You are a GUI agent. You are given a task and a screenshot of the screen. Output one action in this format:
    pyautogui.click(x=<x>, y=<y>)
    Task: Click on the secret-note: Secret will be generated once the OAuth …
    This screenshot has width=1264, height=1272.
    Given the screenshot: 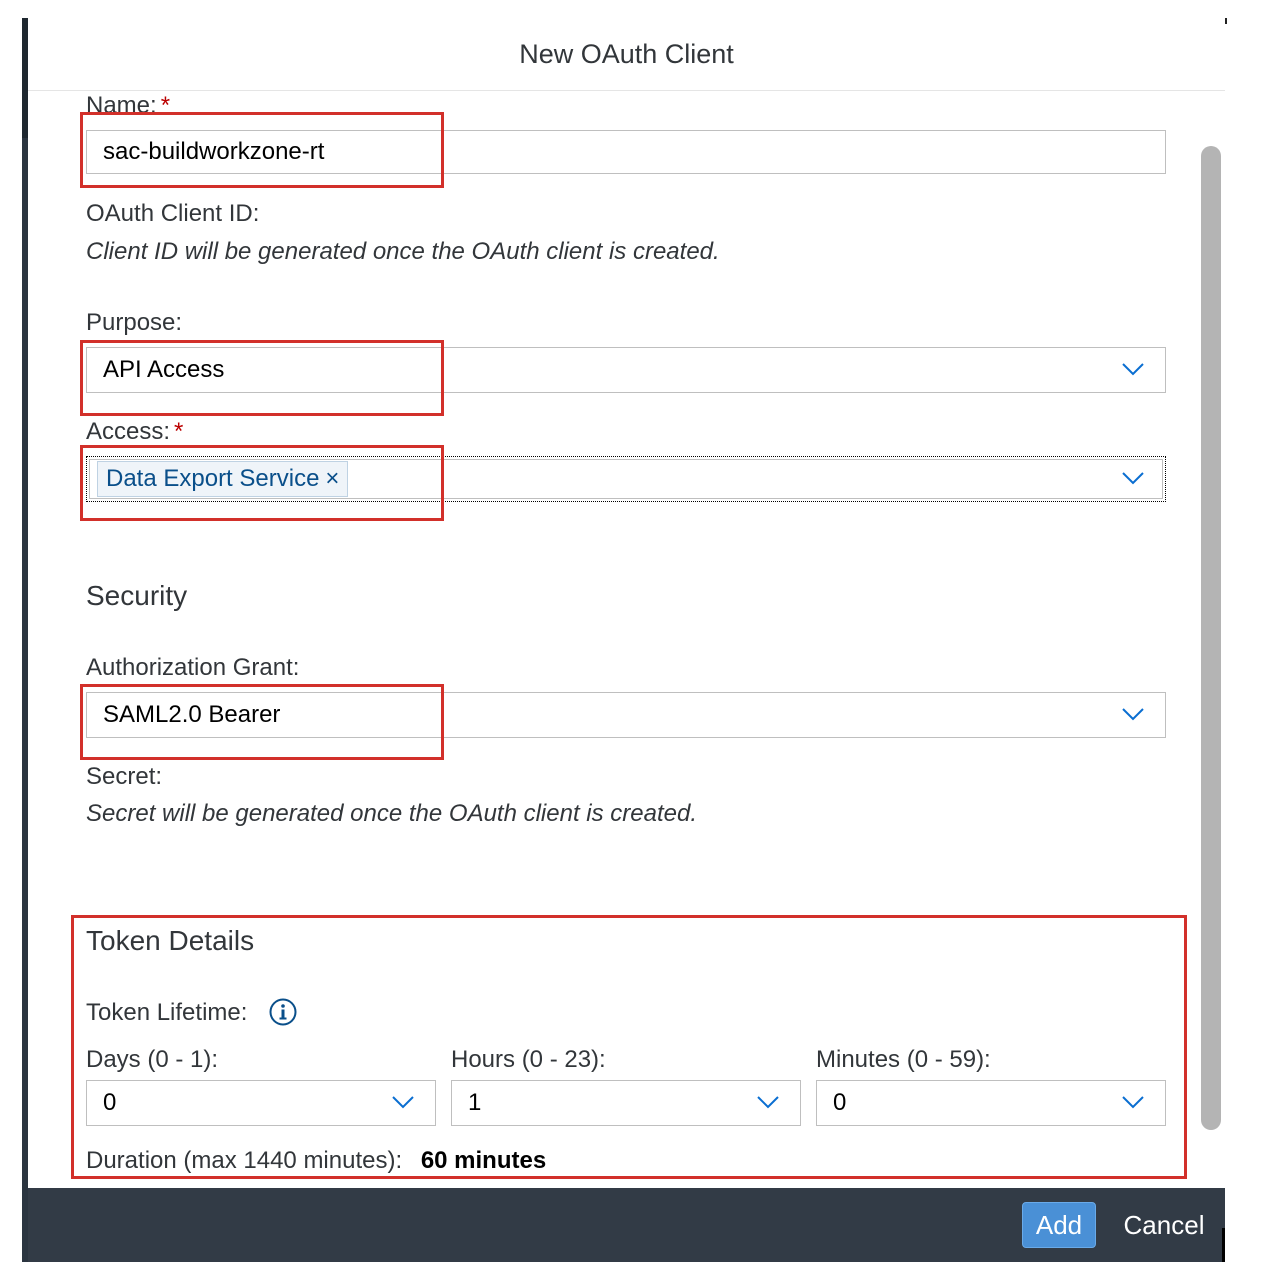 What is the action you would take?
    pyautogui.click(x=392, y=813)
    